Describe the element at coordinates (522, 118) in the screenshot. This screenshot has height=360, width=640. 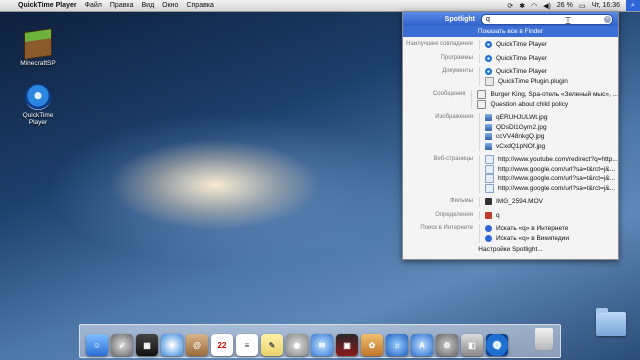
I see `result-label: qERUHJULWt.jpg` at that location.